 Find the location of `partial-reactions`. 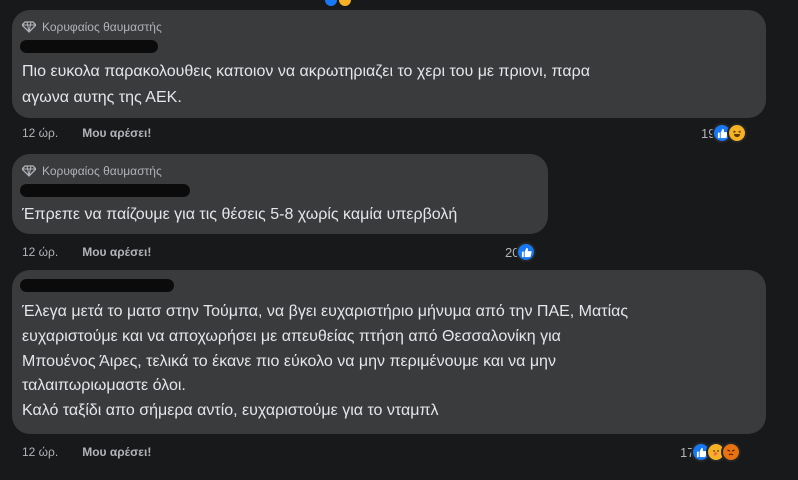

partial-reactions is located at coordinates (338, 3).